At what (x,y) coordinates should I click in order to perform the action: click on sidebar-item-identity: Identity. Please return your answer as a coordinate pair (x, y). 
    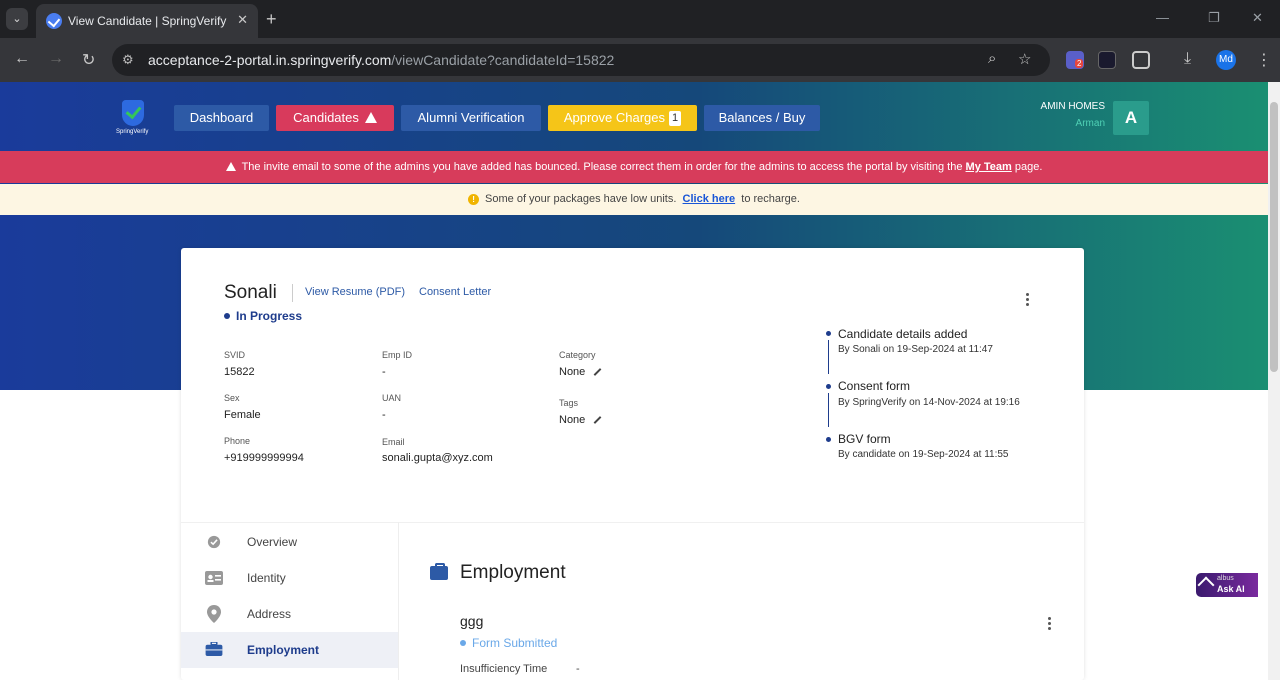
    Looking at the image, I should click on (289, 578).